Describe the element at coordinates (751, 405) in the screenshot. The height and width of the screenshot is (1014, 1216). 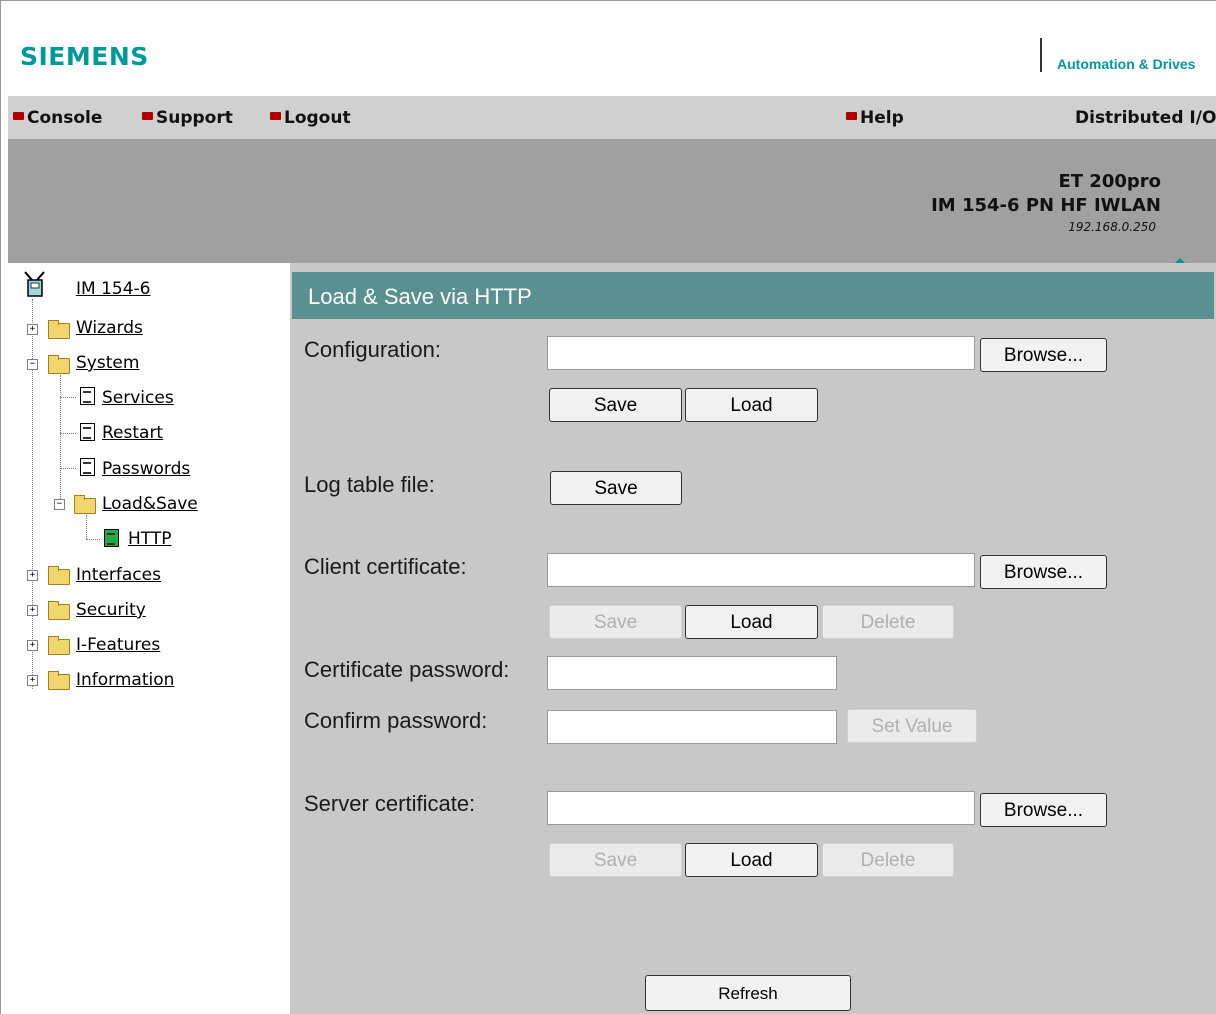
I see `configuration-load-button: Load` at that location.